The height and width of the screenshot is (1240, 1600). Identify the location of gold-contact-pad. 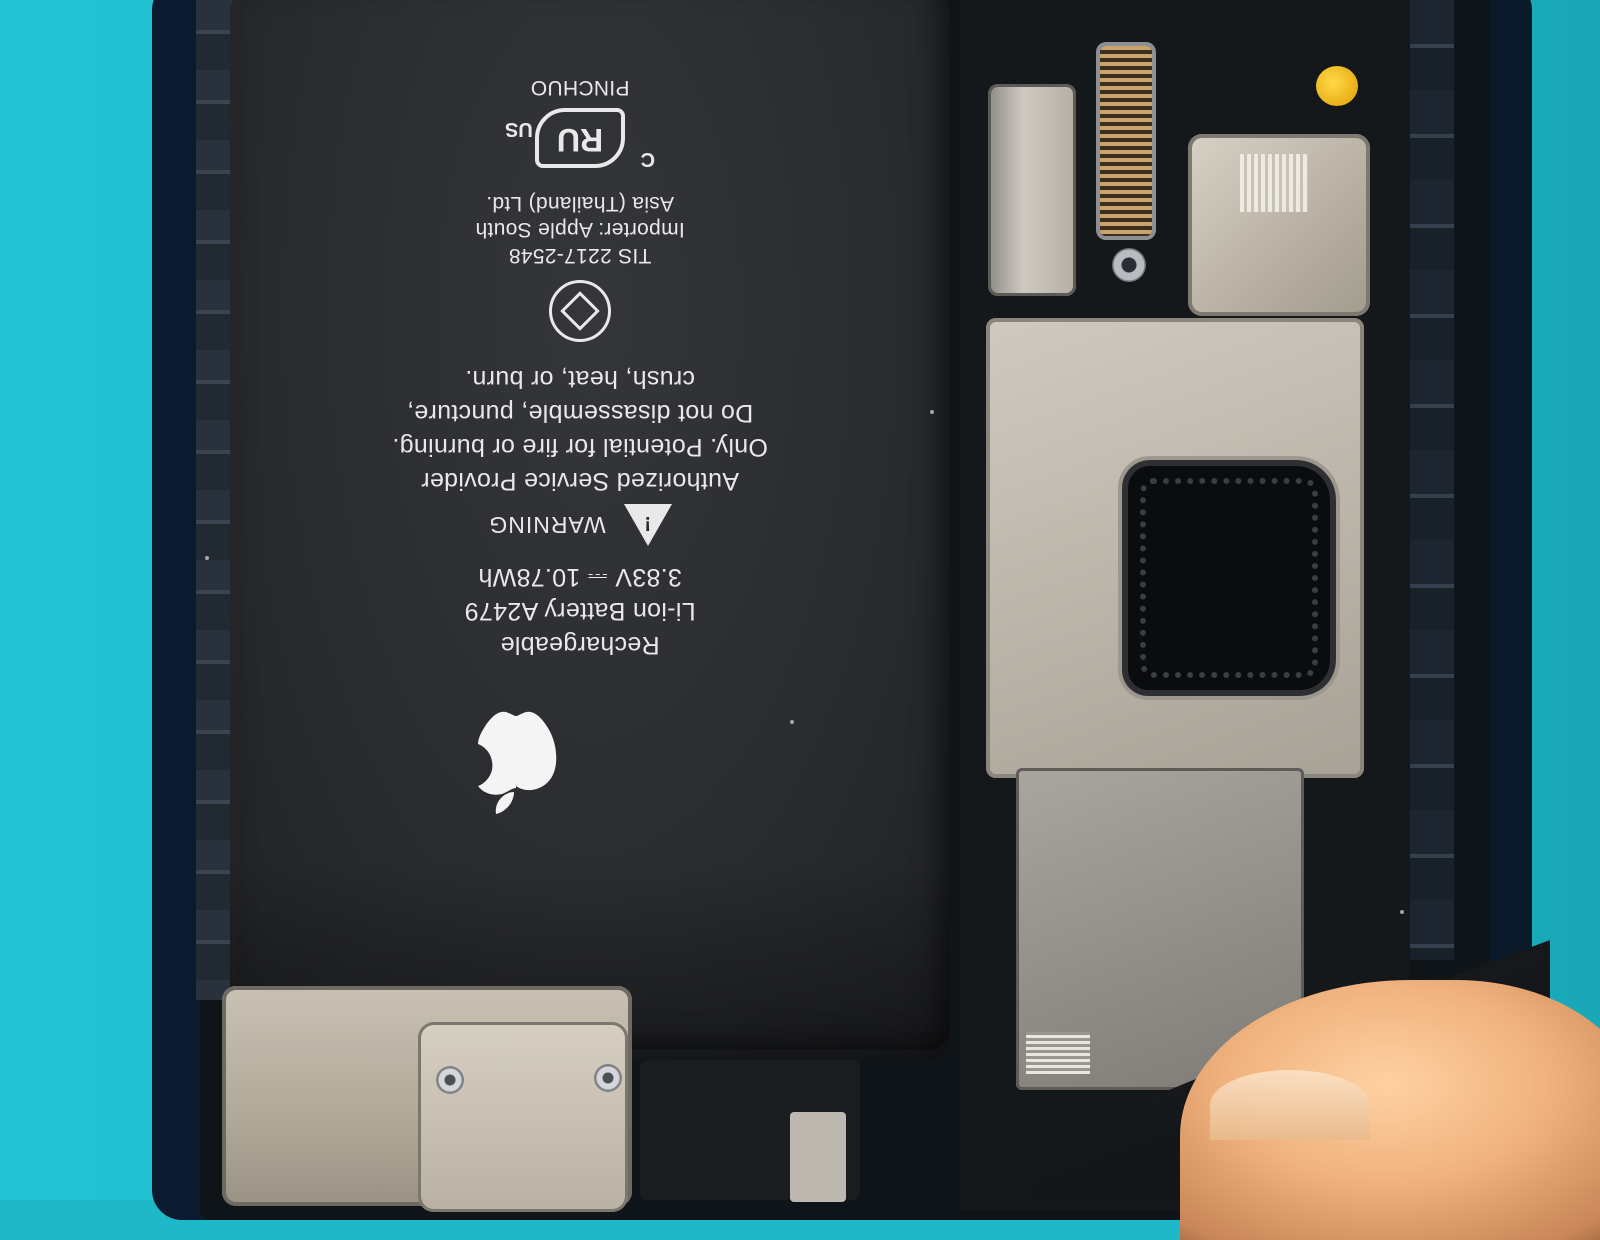
(1337, 86).